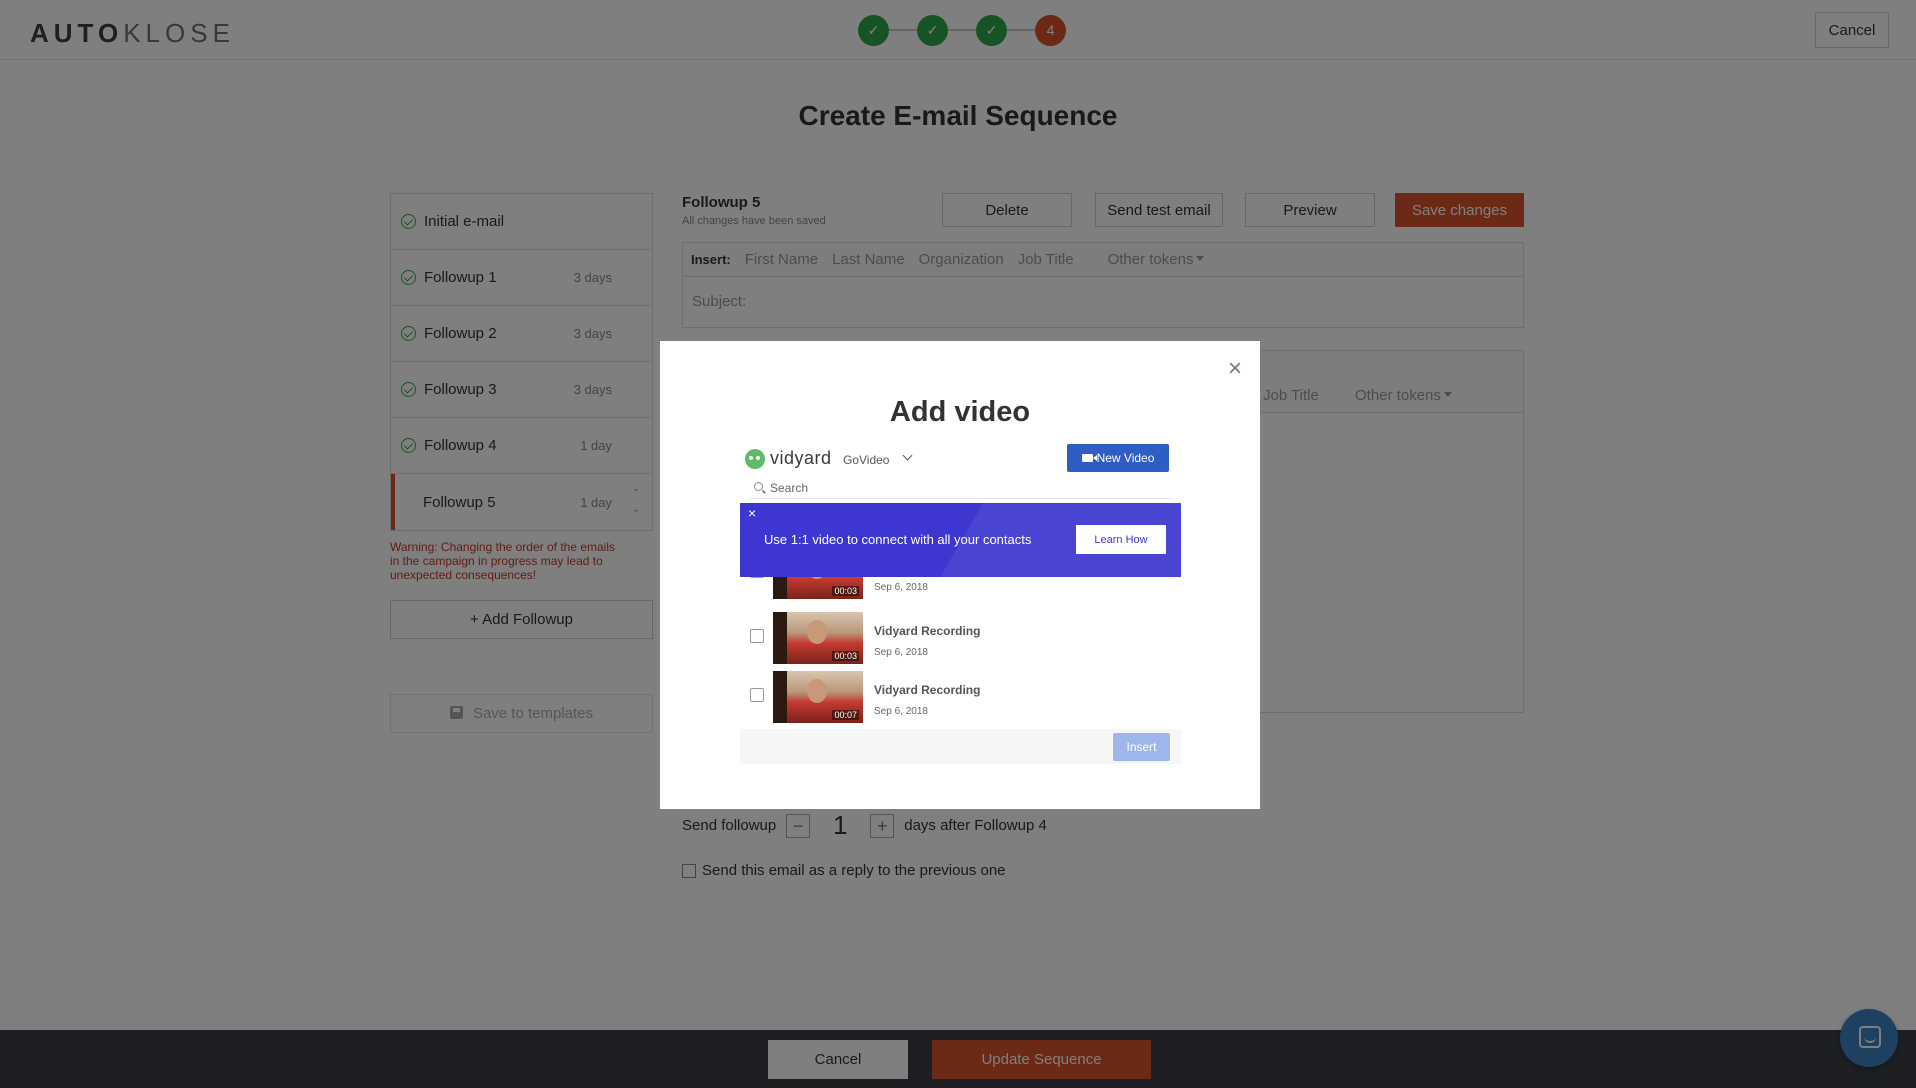 This screenshot has height=1088, width=1916. What do you see at coordinates (960, 697) in the screenshot?
I see `video-item: 00:07 Vidyard Recording Sep 6, 2018` at bounding box center [960, 697].